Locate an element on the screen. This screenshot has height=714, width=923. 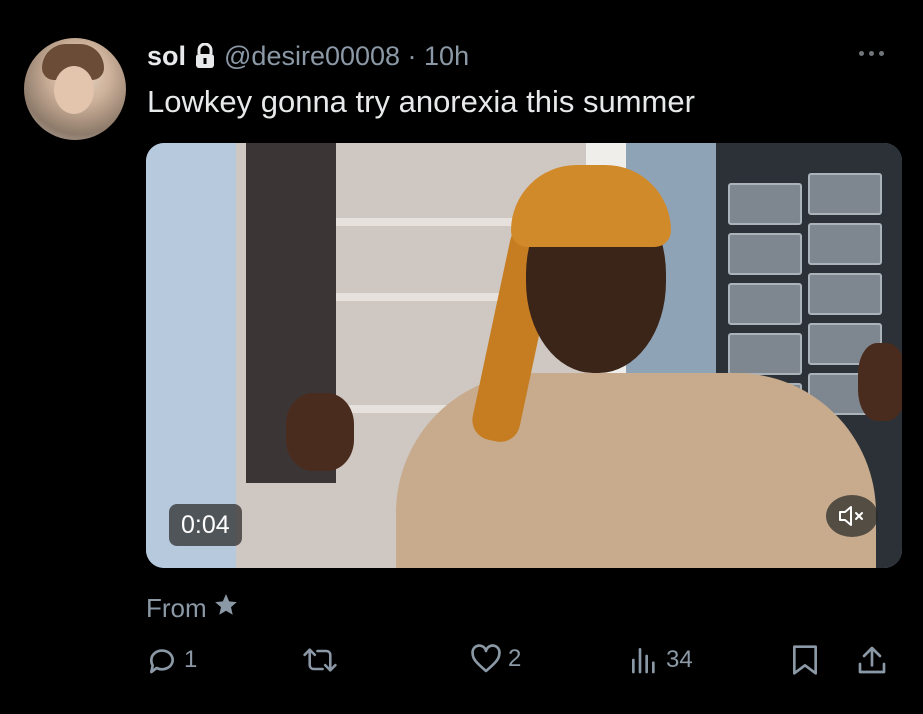
more-icon is located at coordinates (875, 53).